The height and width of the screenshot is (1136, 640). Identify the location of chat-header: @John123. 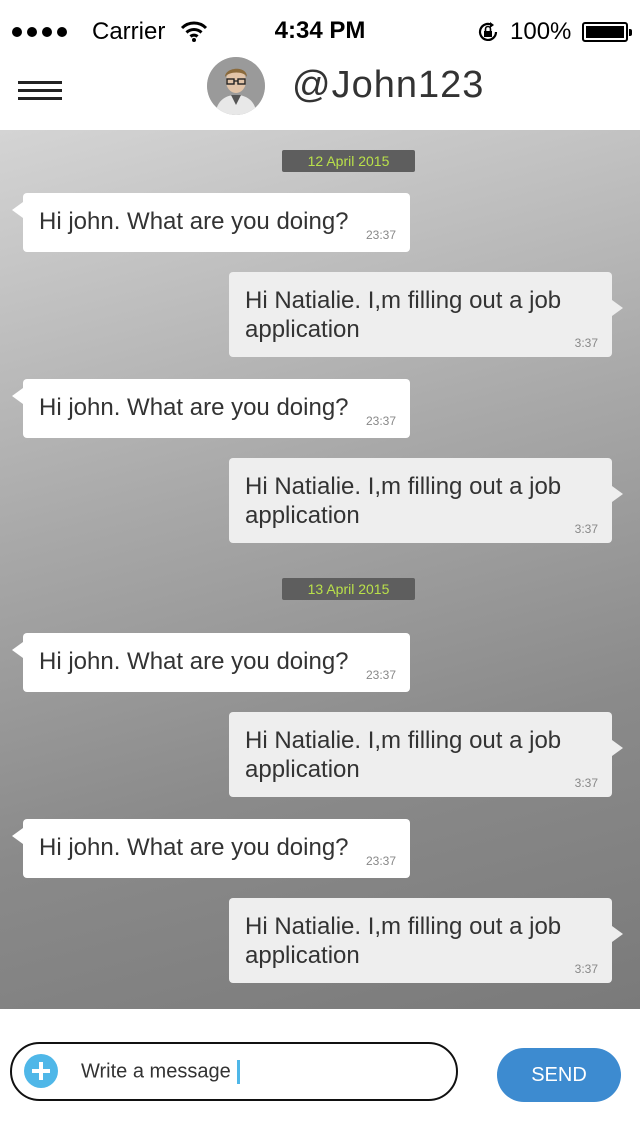
(320, 93).